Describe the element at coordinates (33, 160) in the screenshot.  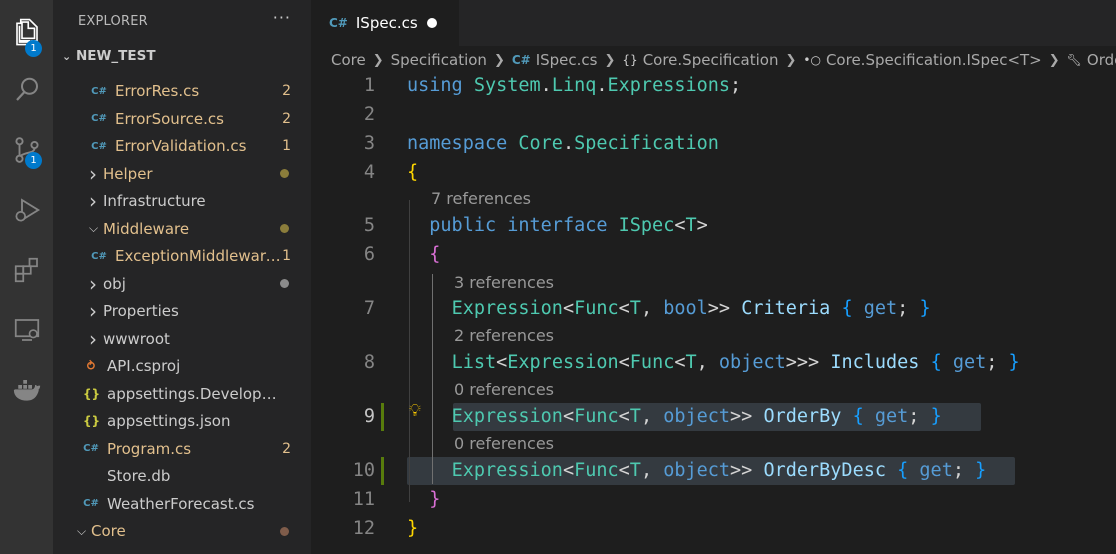
I see `scm-badge: 1` at that location.